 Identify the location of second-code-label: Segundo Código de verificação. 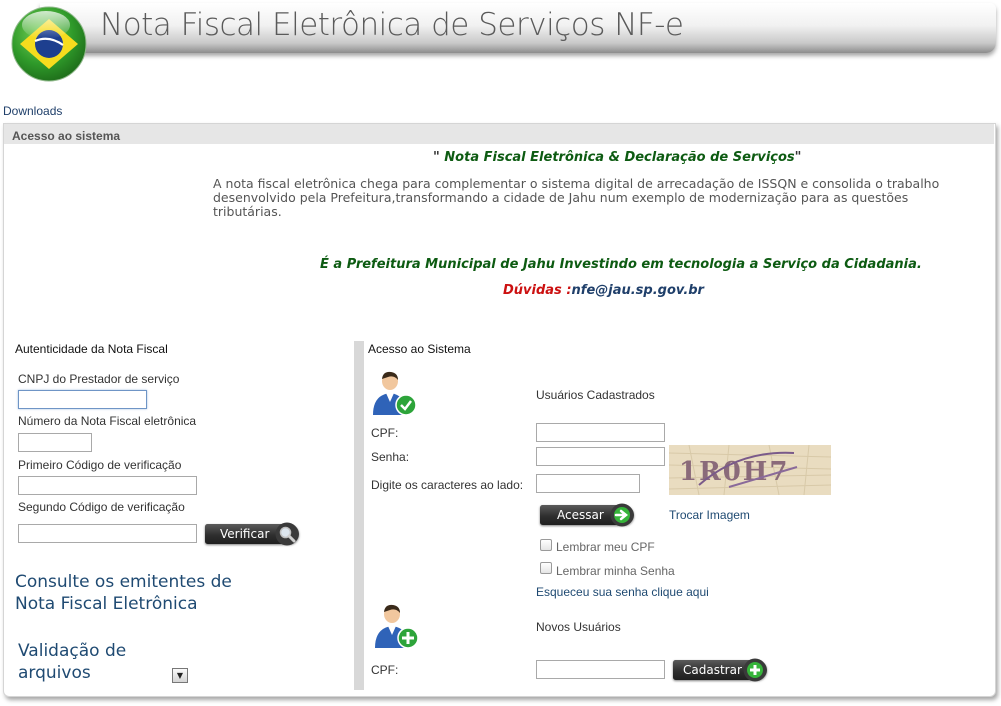
(101, 507).